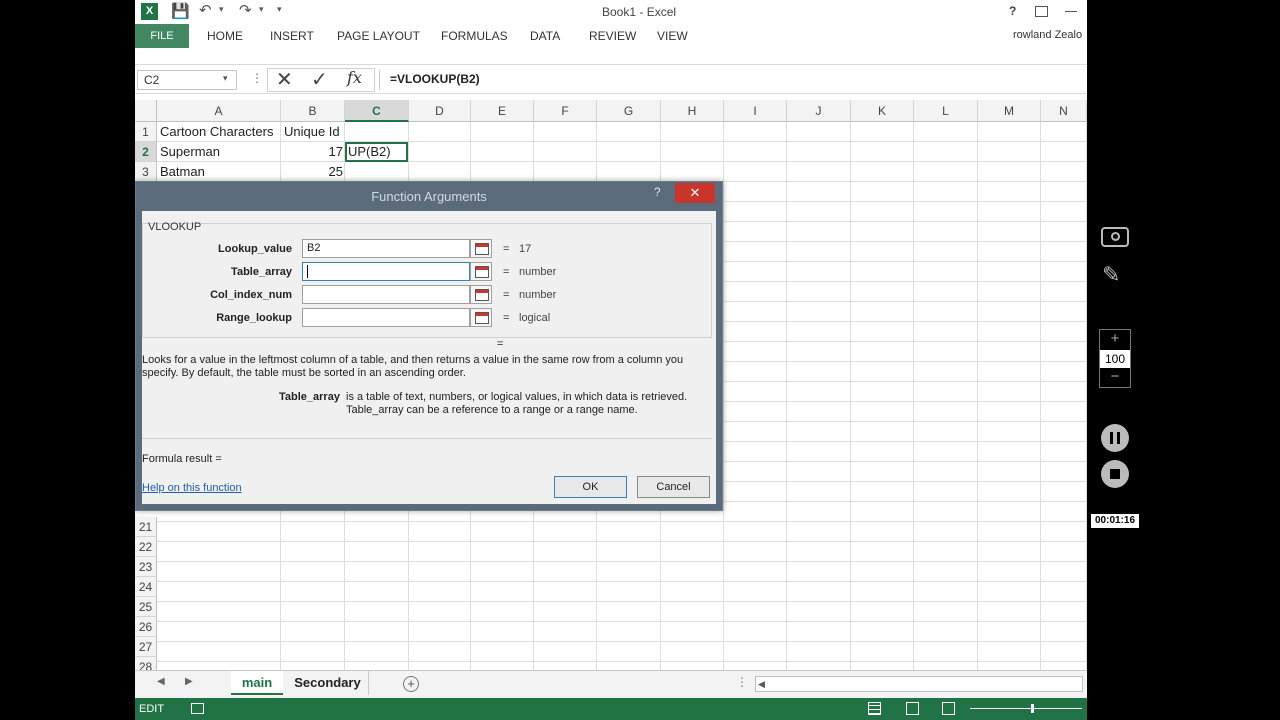 The width and height of the screenshot is (1280, 720). Describe the element at coordinates (162, 36) in the screenshot. I see `tab-file: FILE` at that location.